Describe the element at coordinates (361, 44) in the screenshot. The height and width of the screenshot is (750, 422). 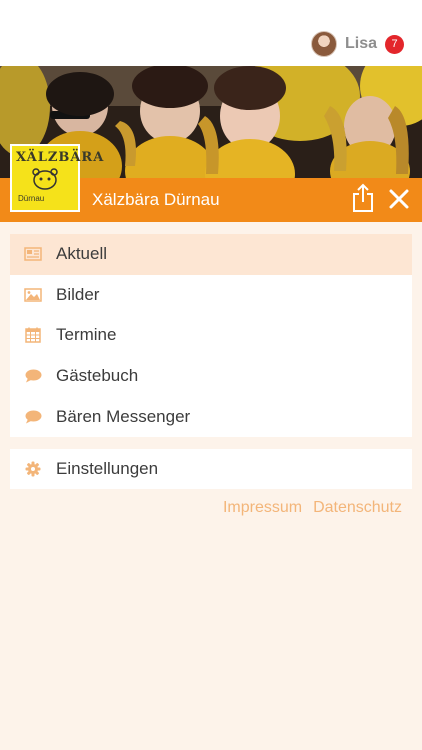
I see `user-name: Lisa` at that location.